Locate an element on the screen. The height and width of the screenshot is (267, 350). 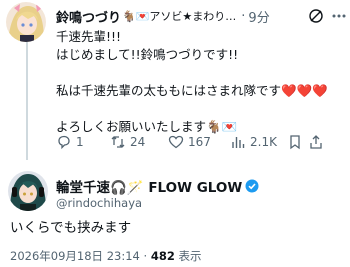
grok-icon is located at coordinates (316, 16).